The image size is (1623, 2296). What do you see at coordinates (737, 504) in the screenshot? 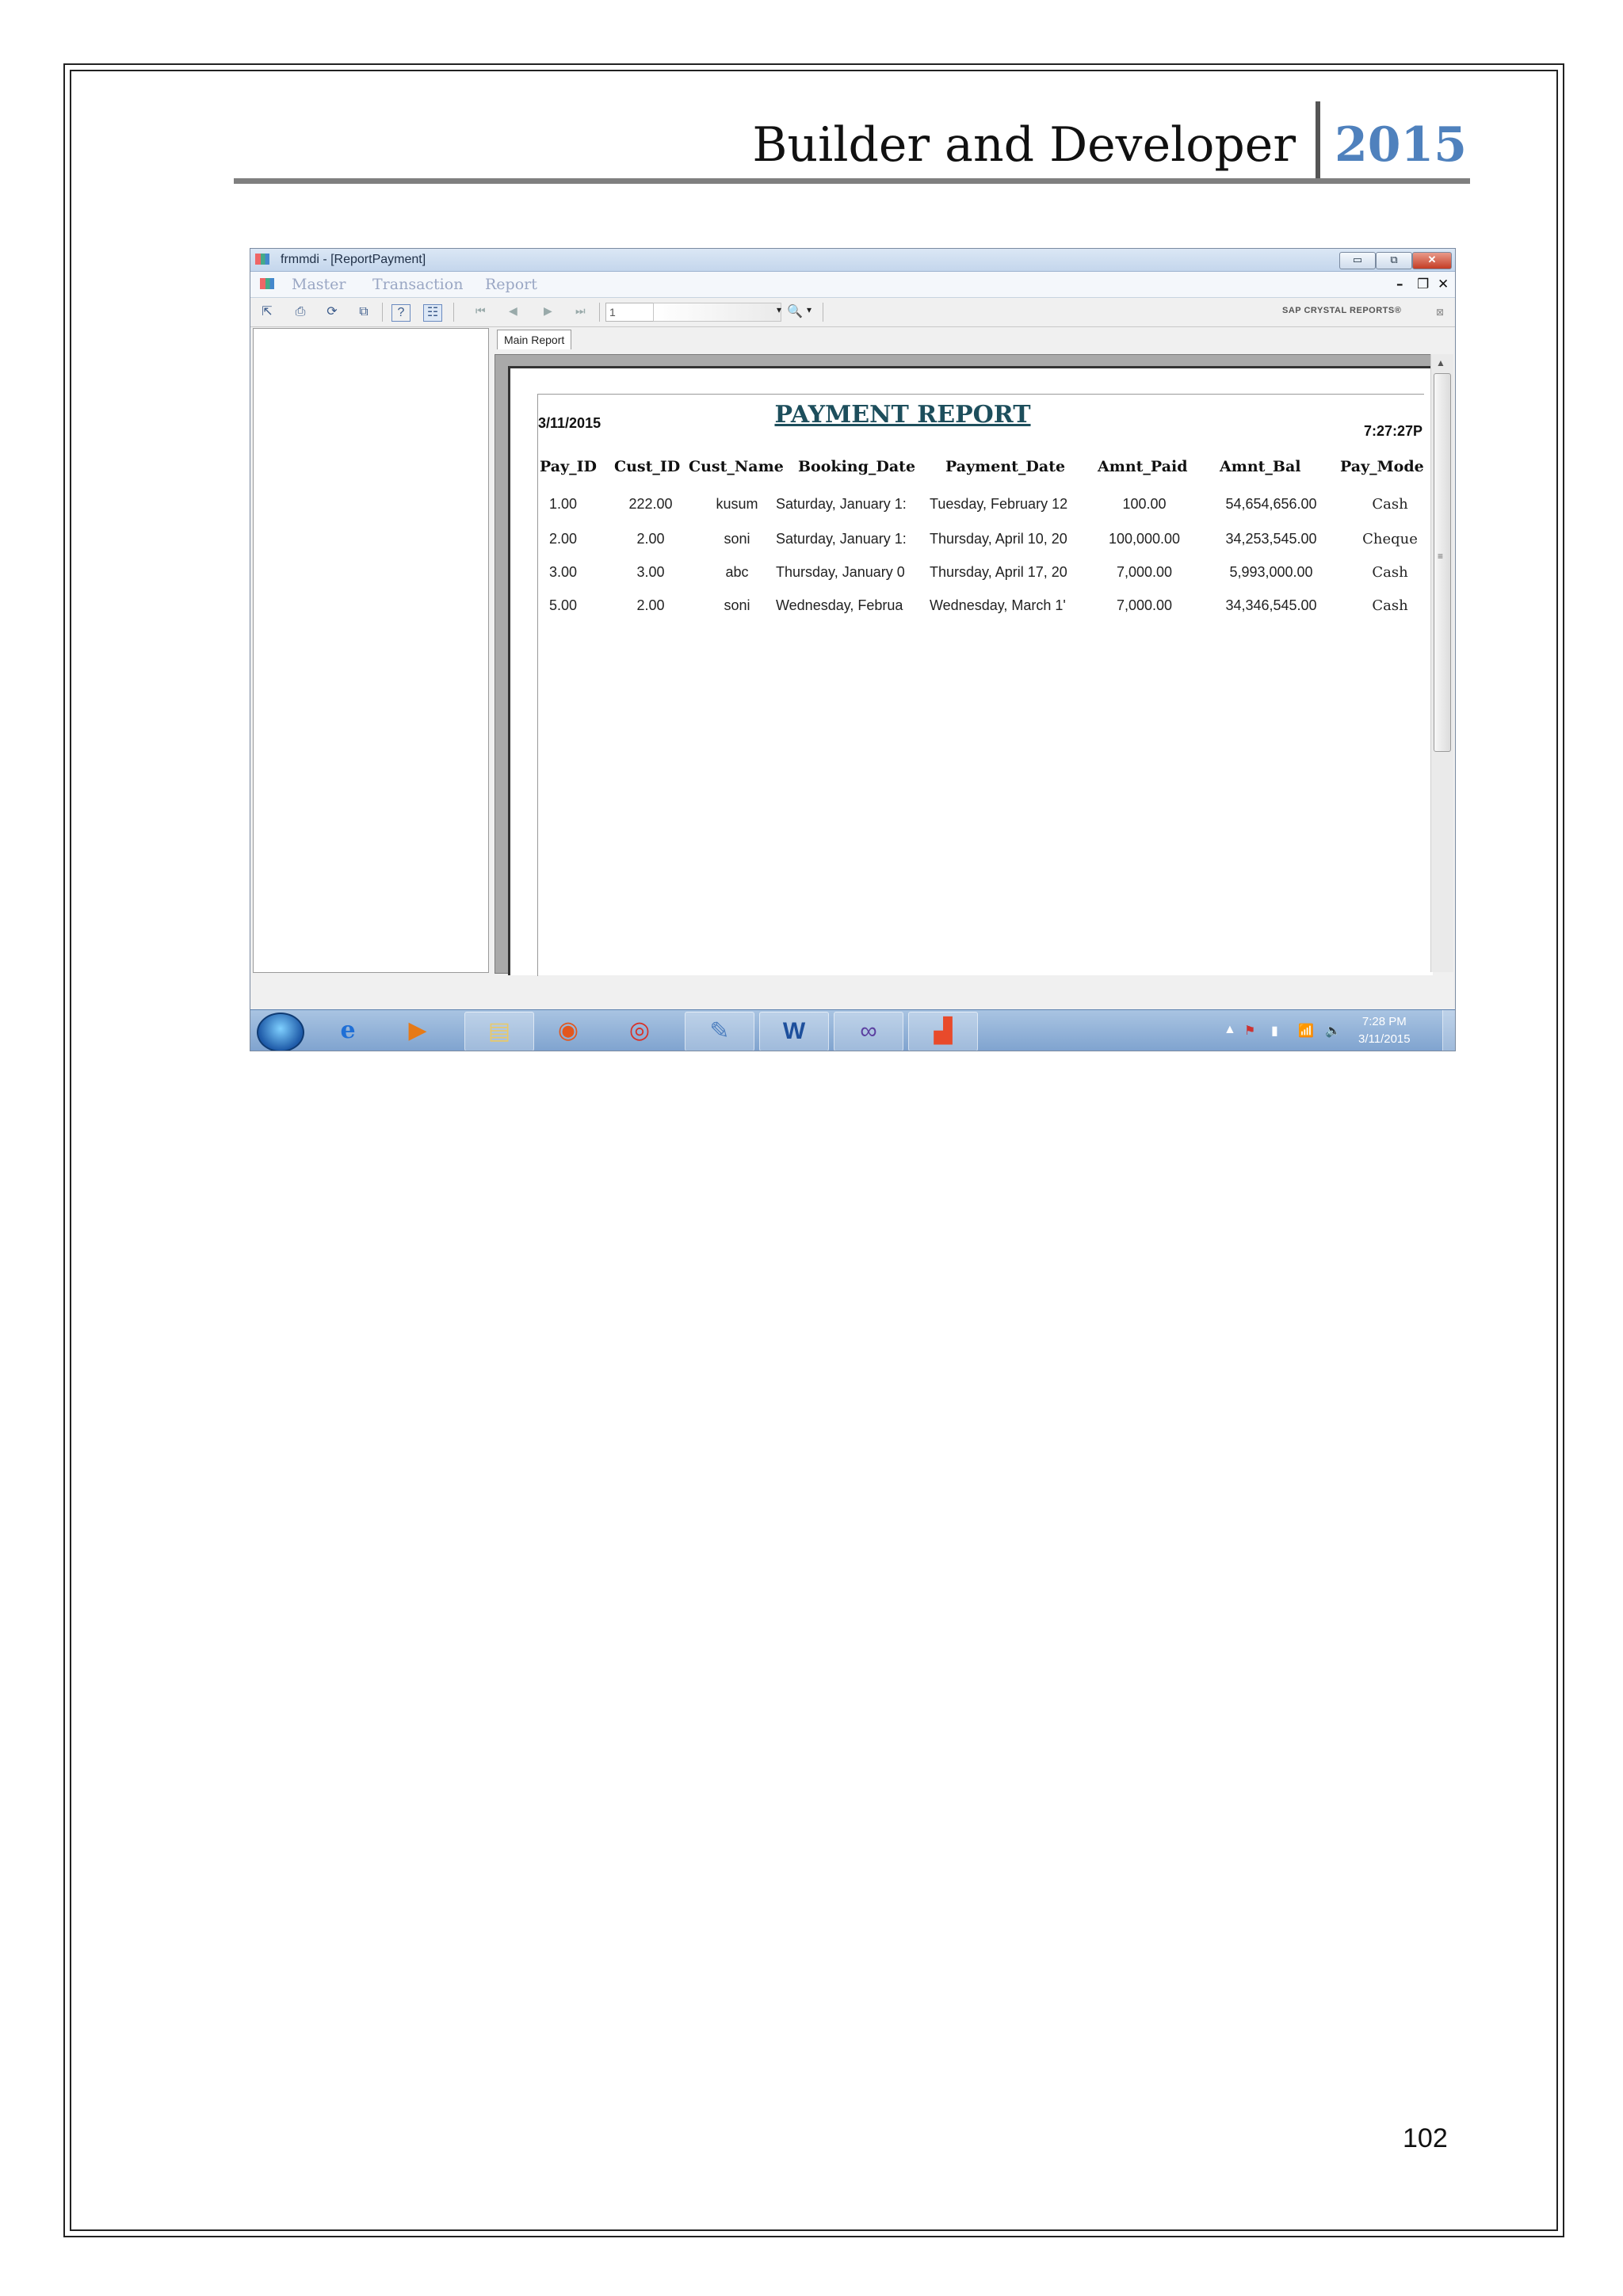
I see `report-cell: kusum` at bounding box center [737, 504].